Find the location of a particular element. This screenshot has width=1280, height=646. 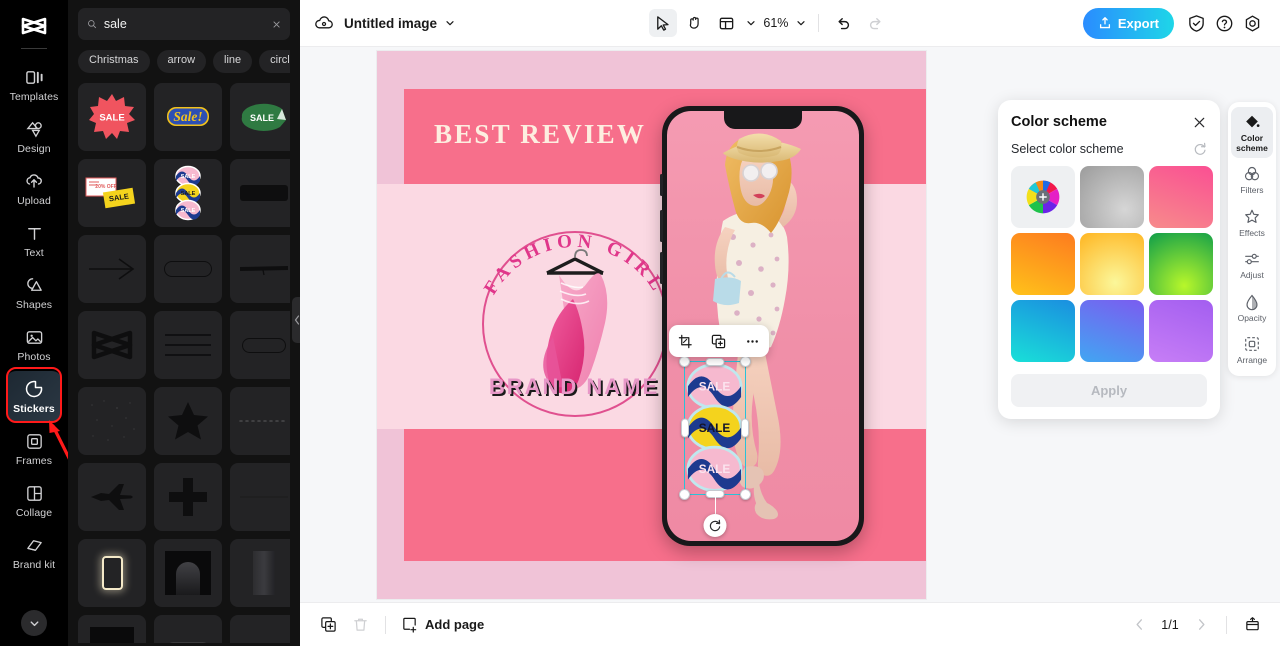

close-panel-button is located at coordinates (1199, 122).